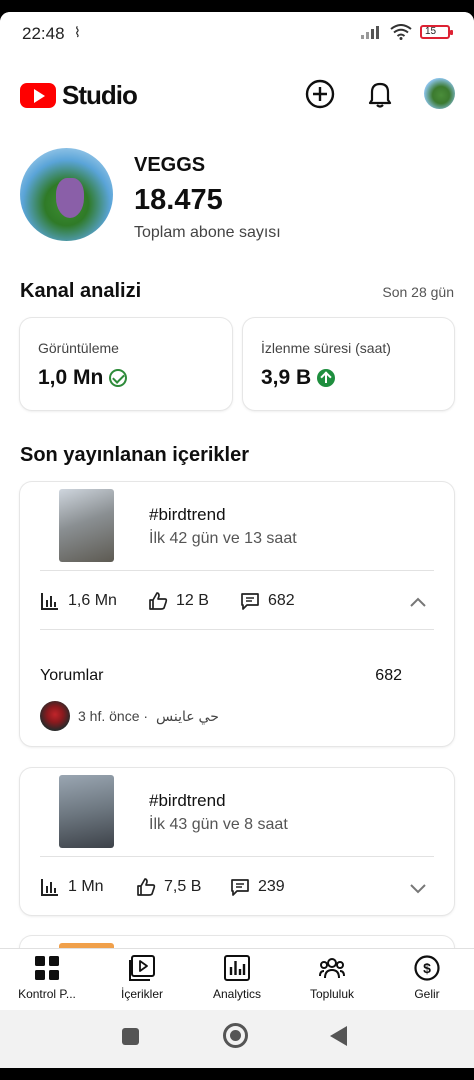 This screenshot has height=1080, width=474. Describe the element at coordinates (187, 801) in the screenshot. I see `video-title-2: #birdtrend` at that location.